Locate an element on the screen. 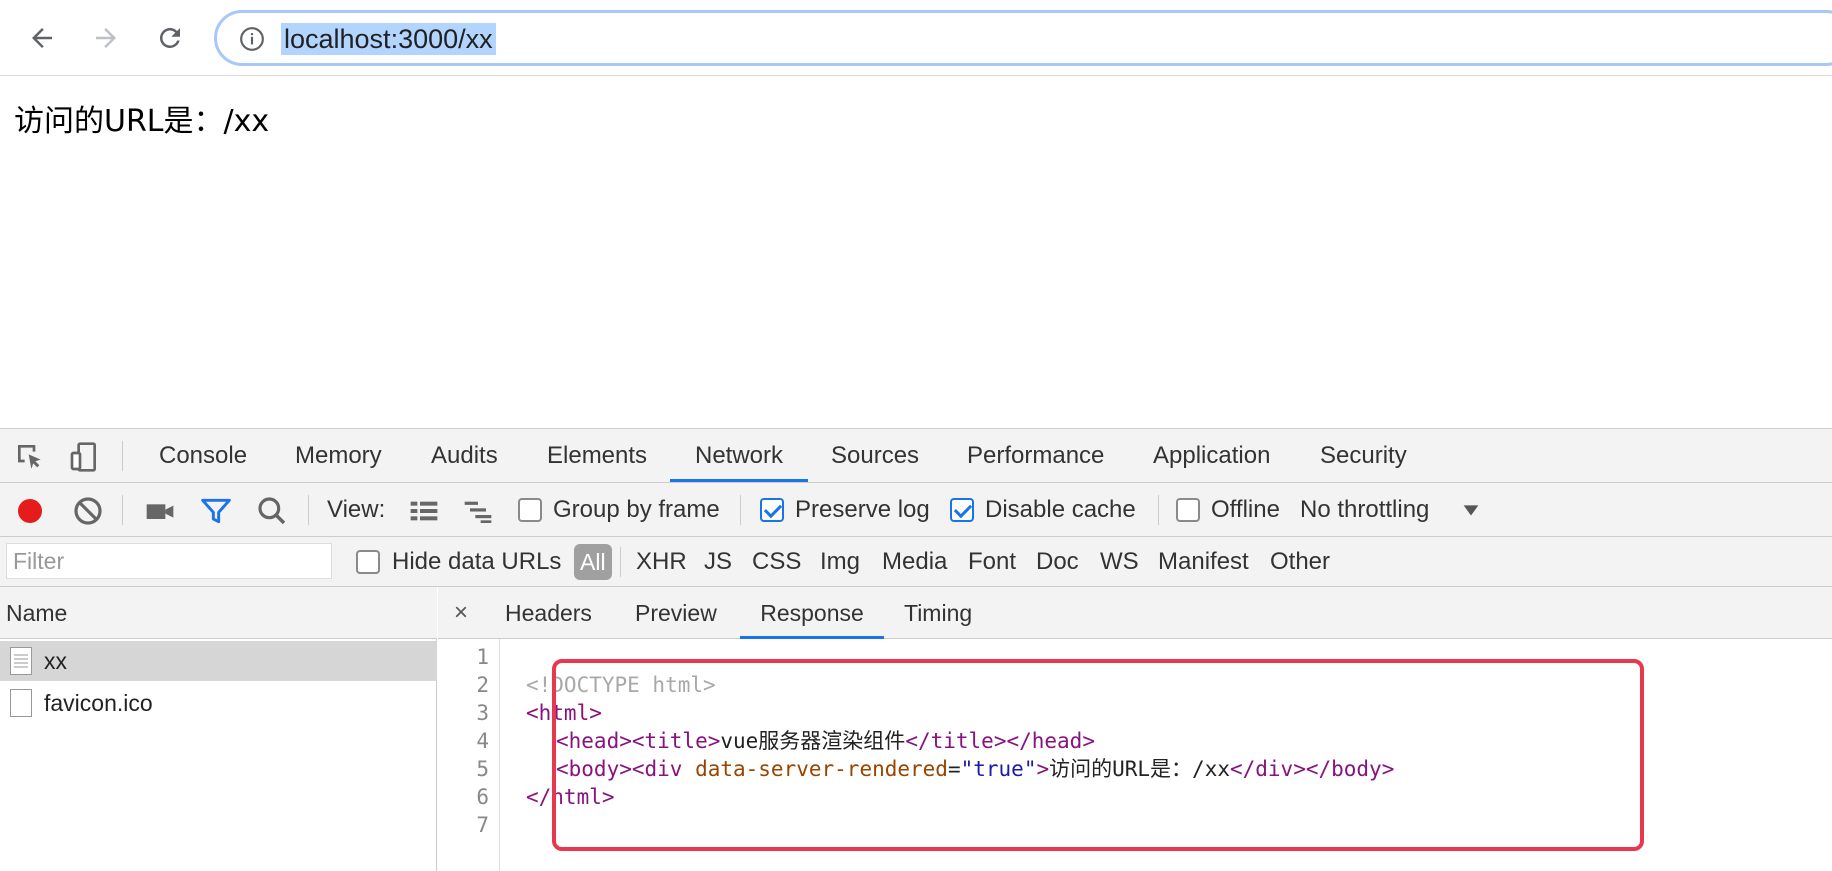 This screenshot has height=871, width=1832. filter-type-other: Other is located at coordinates (1300, 562).